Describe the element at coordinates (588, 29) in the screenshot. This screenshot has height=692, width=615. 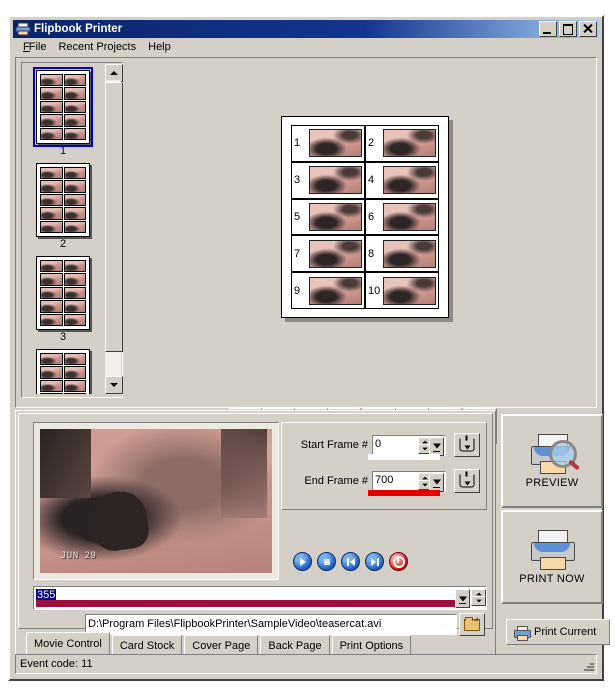
I see `close-button` at that location.